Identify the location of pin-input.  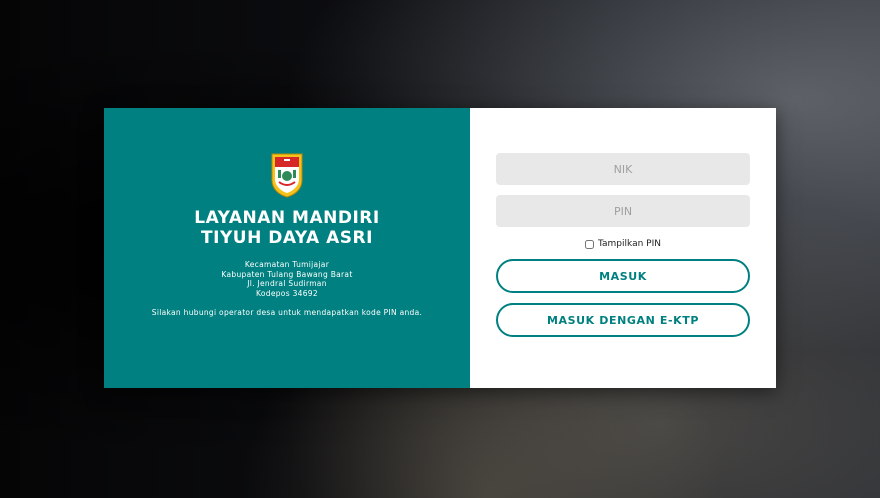
(623, 211).